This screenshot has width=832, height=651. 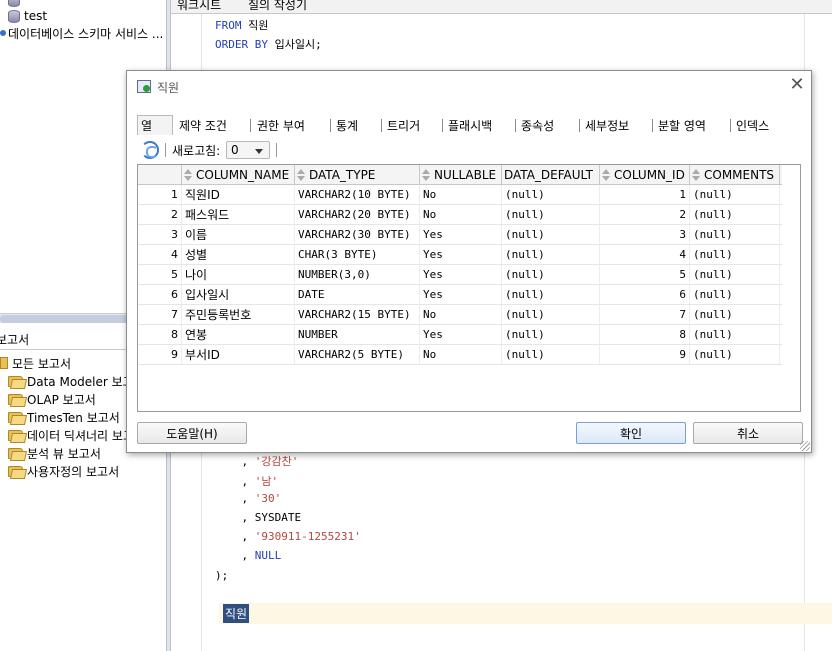 What do you see at coordinates (536, 125) in the screenshot?
I see `tab-dependencies: 종속성` at bounding box center [536, 125].